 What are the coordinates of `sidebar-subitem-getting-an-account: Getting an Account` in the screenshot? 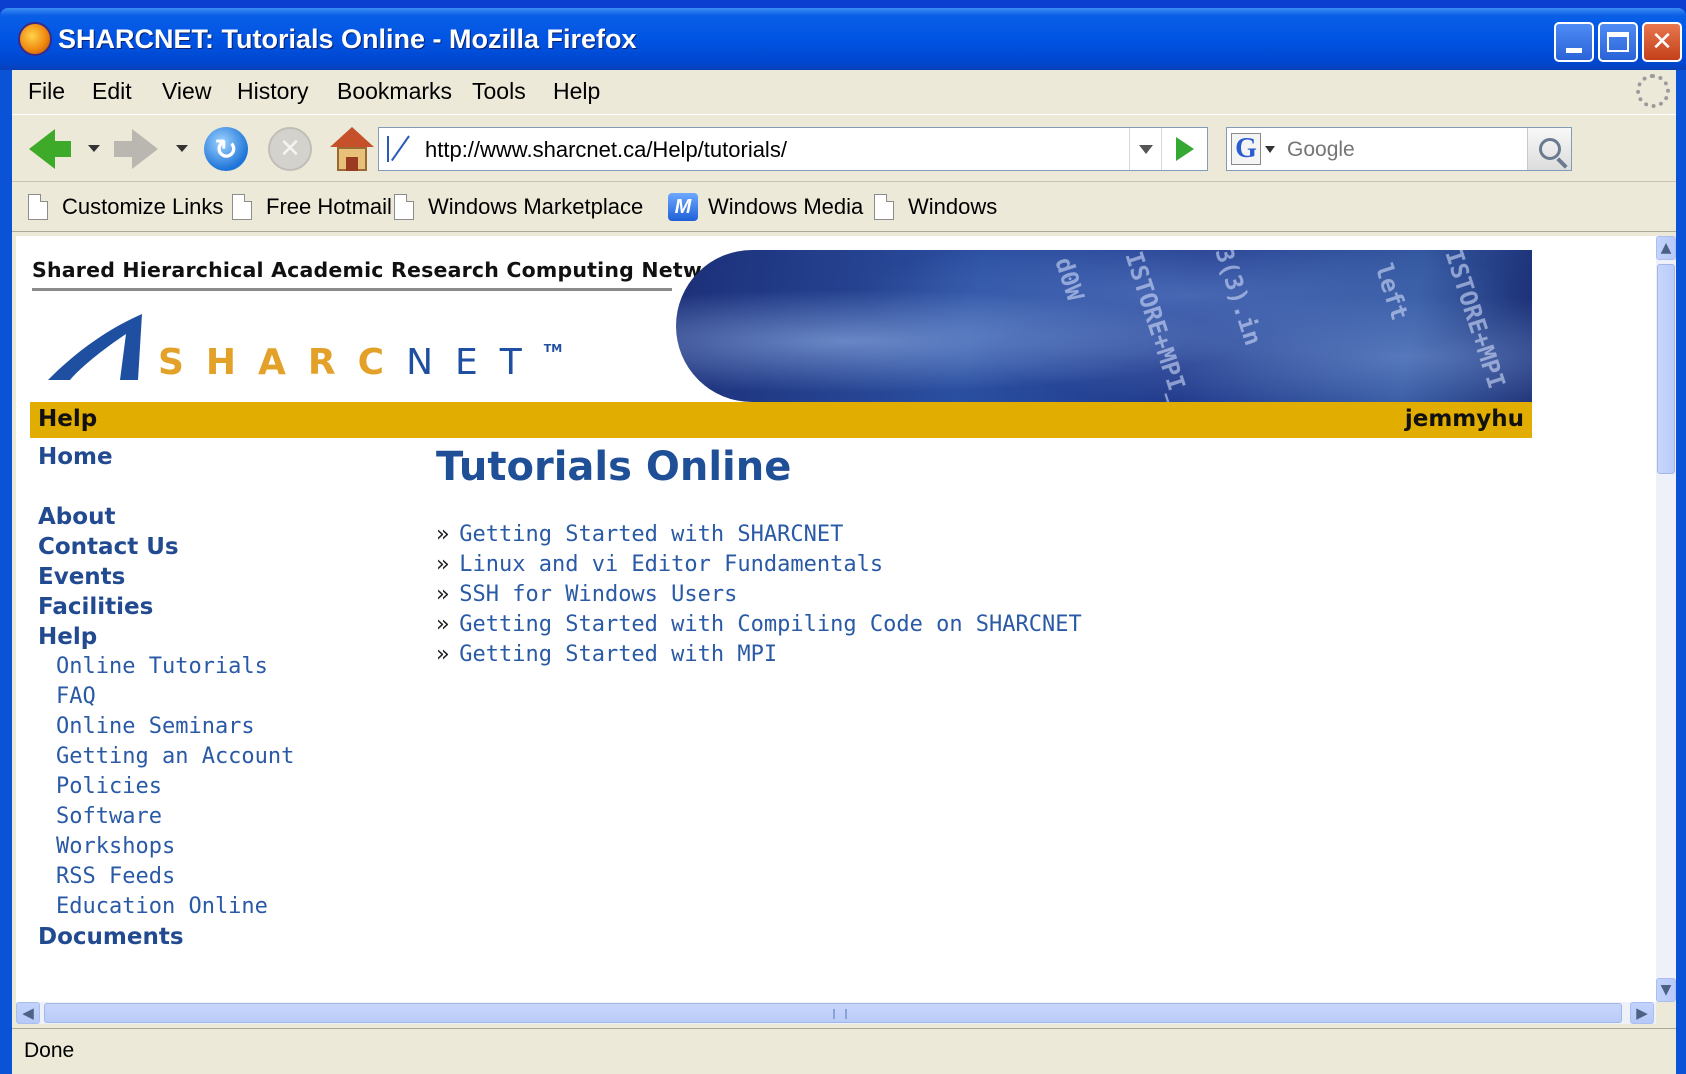 It's located at (175, 756).